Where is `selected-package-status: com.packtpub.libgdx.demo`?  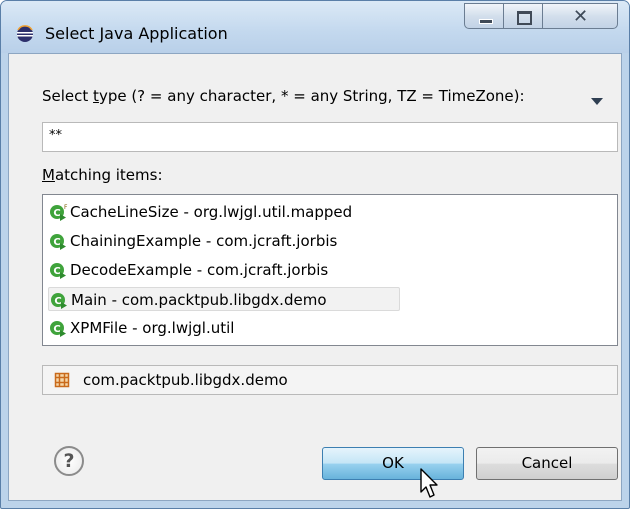 selected-package-status: com.packtpub.libgdx.demo is located at coordinates (330, 380).